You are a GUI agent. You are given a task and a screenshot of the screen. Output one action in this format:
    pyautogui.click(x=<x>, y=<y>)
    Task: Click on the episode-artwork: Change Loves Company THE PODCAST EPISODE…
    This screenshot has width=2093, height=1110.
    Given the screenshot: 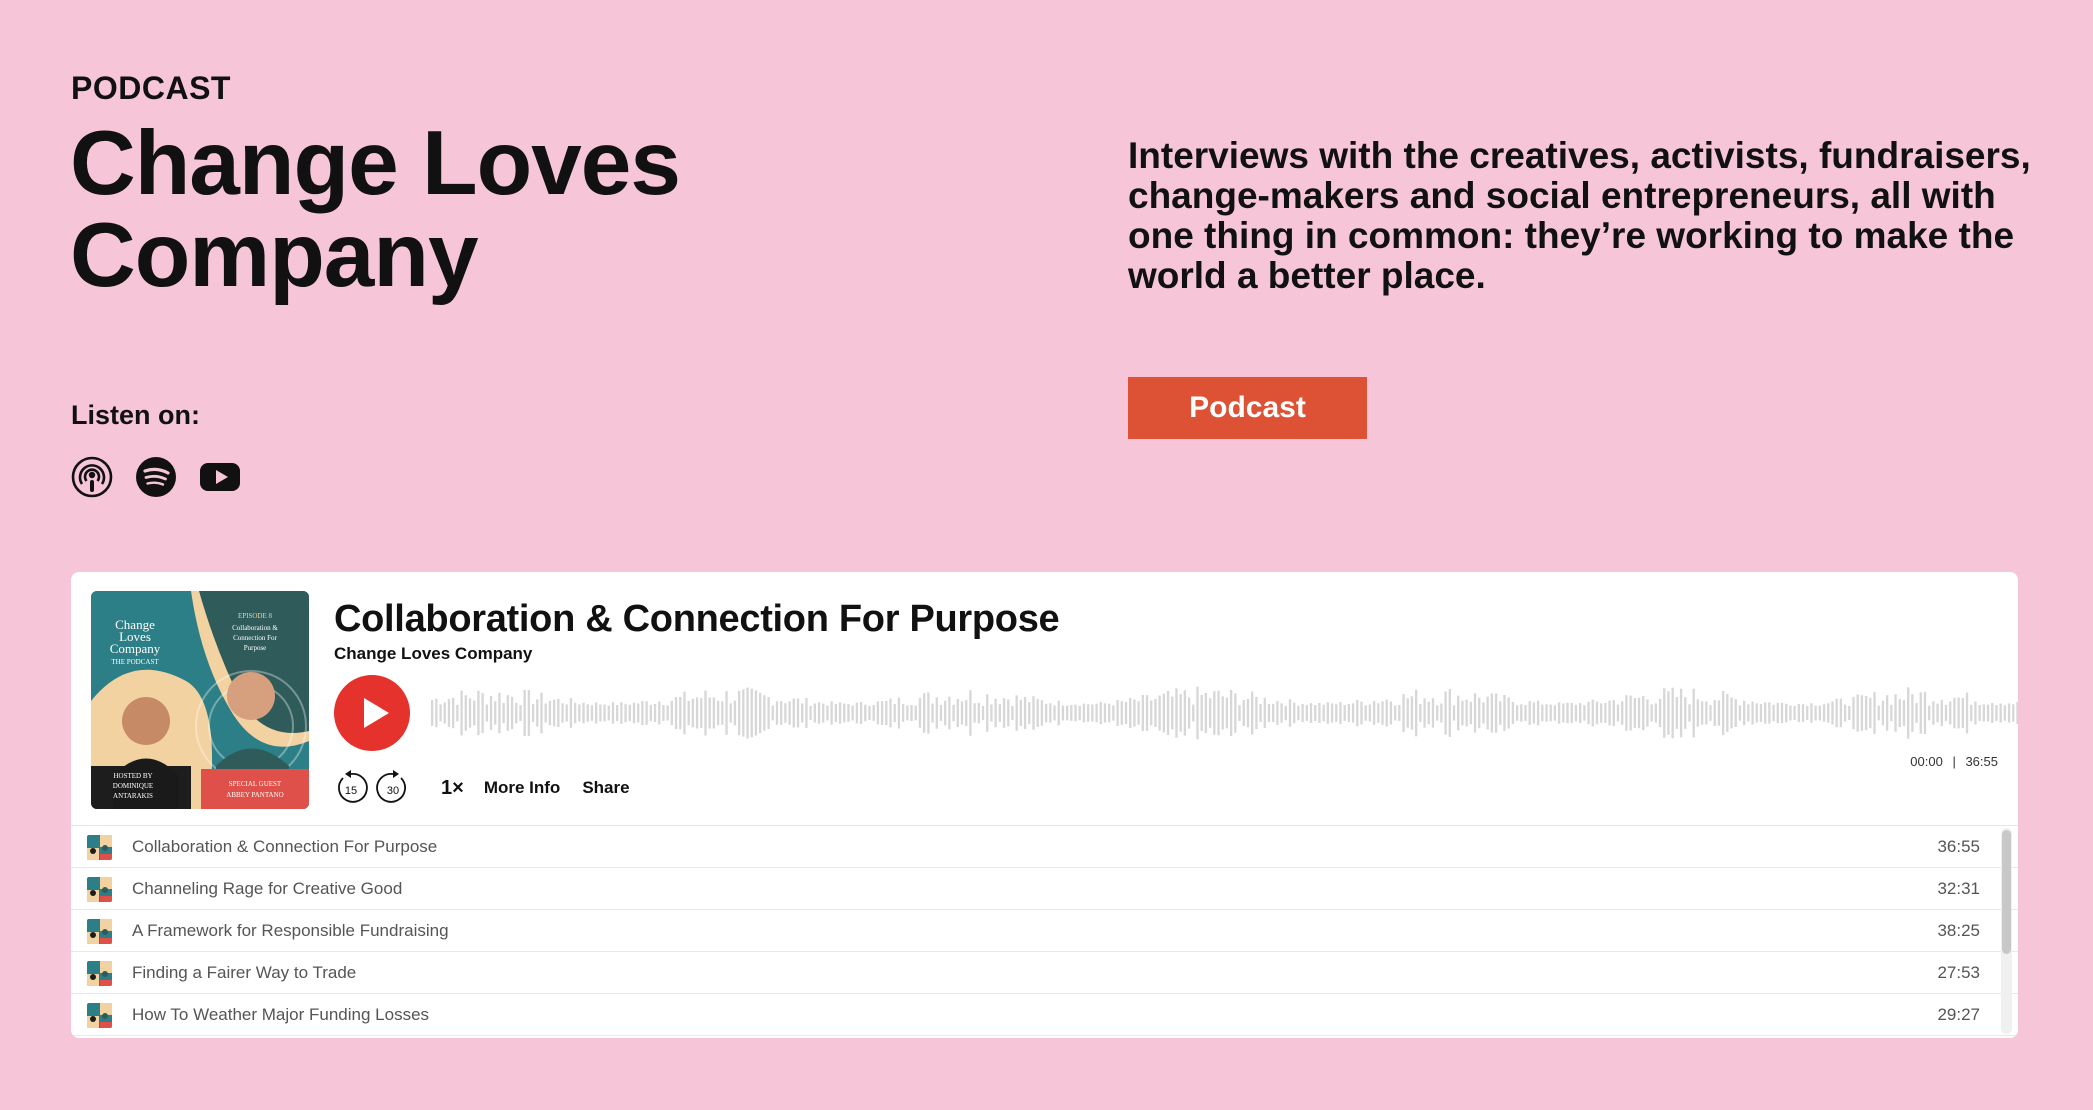 What is the action you would take?
    pyautogui.click(x=200, y=700)
    